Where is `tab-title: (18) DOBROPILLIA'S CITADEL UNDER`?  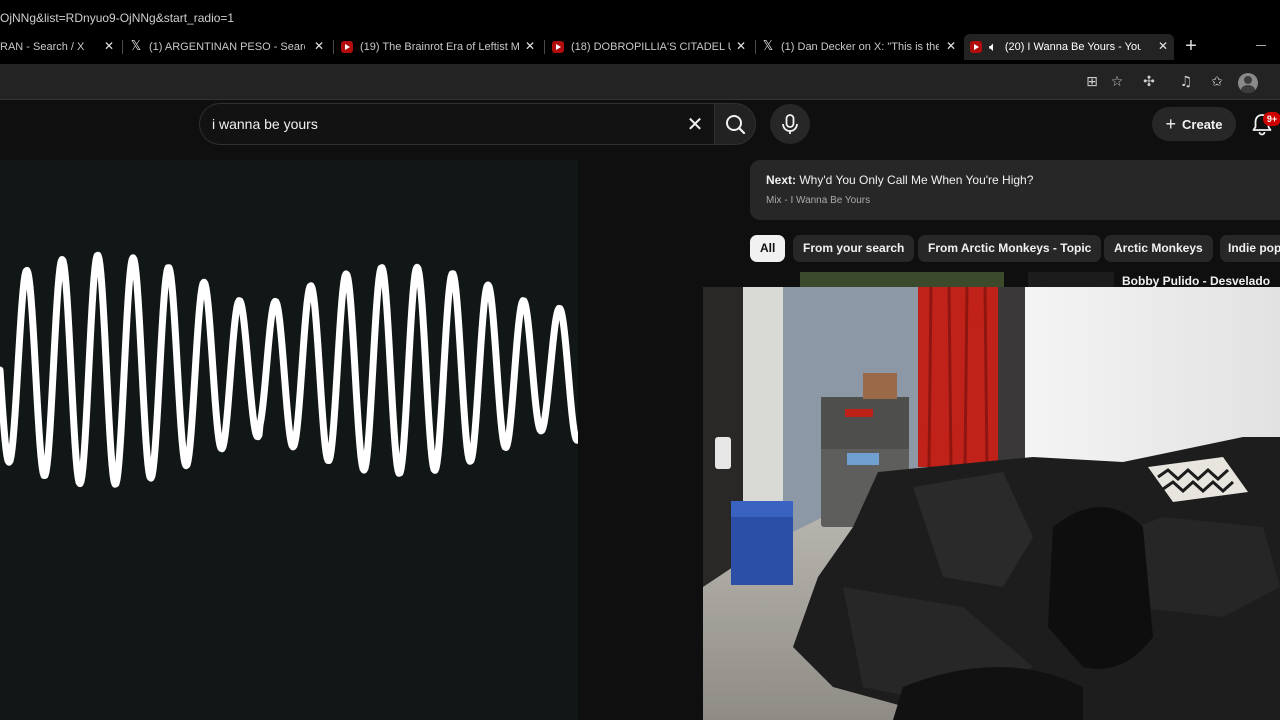 tab-title: (18) DOBROPILLIA'S CITADEL UNDER is located at coordinates (651, 47).